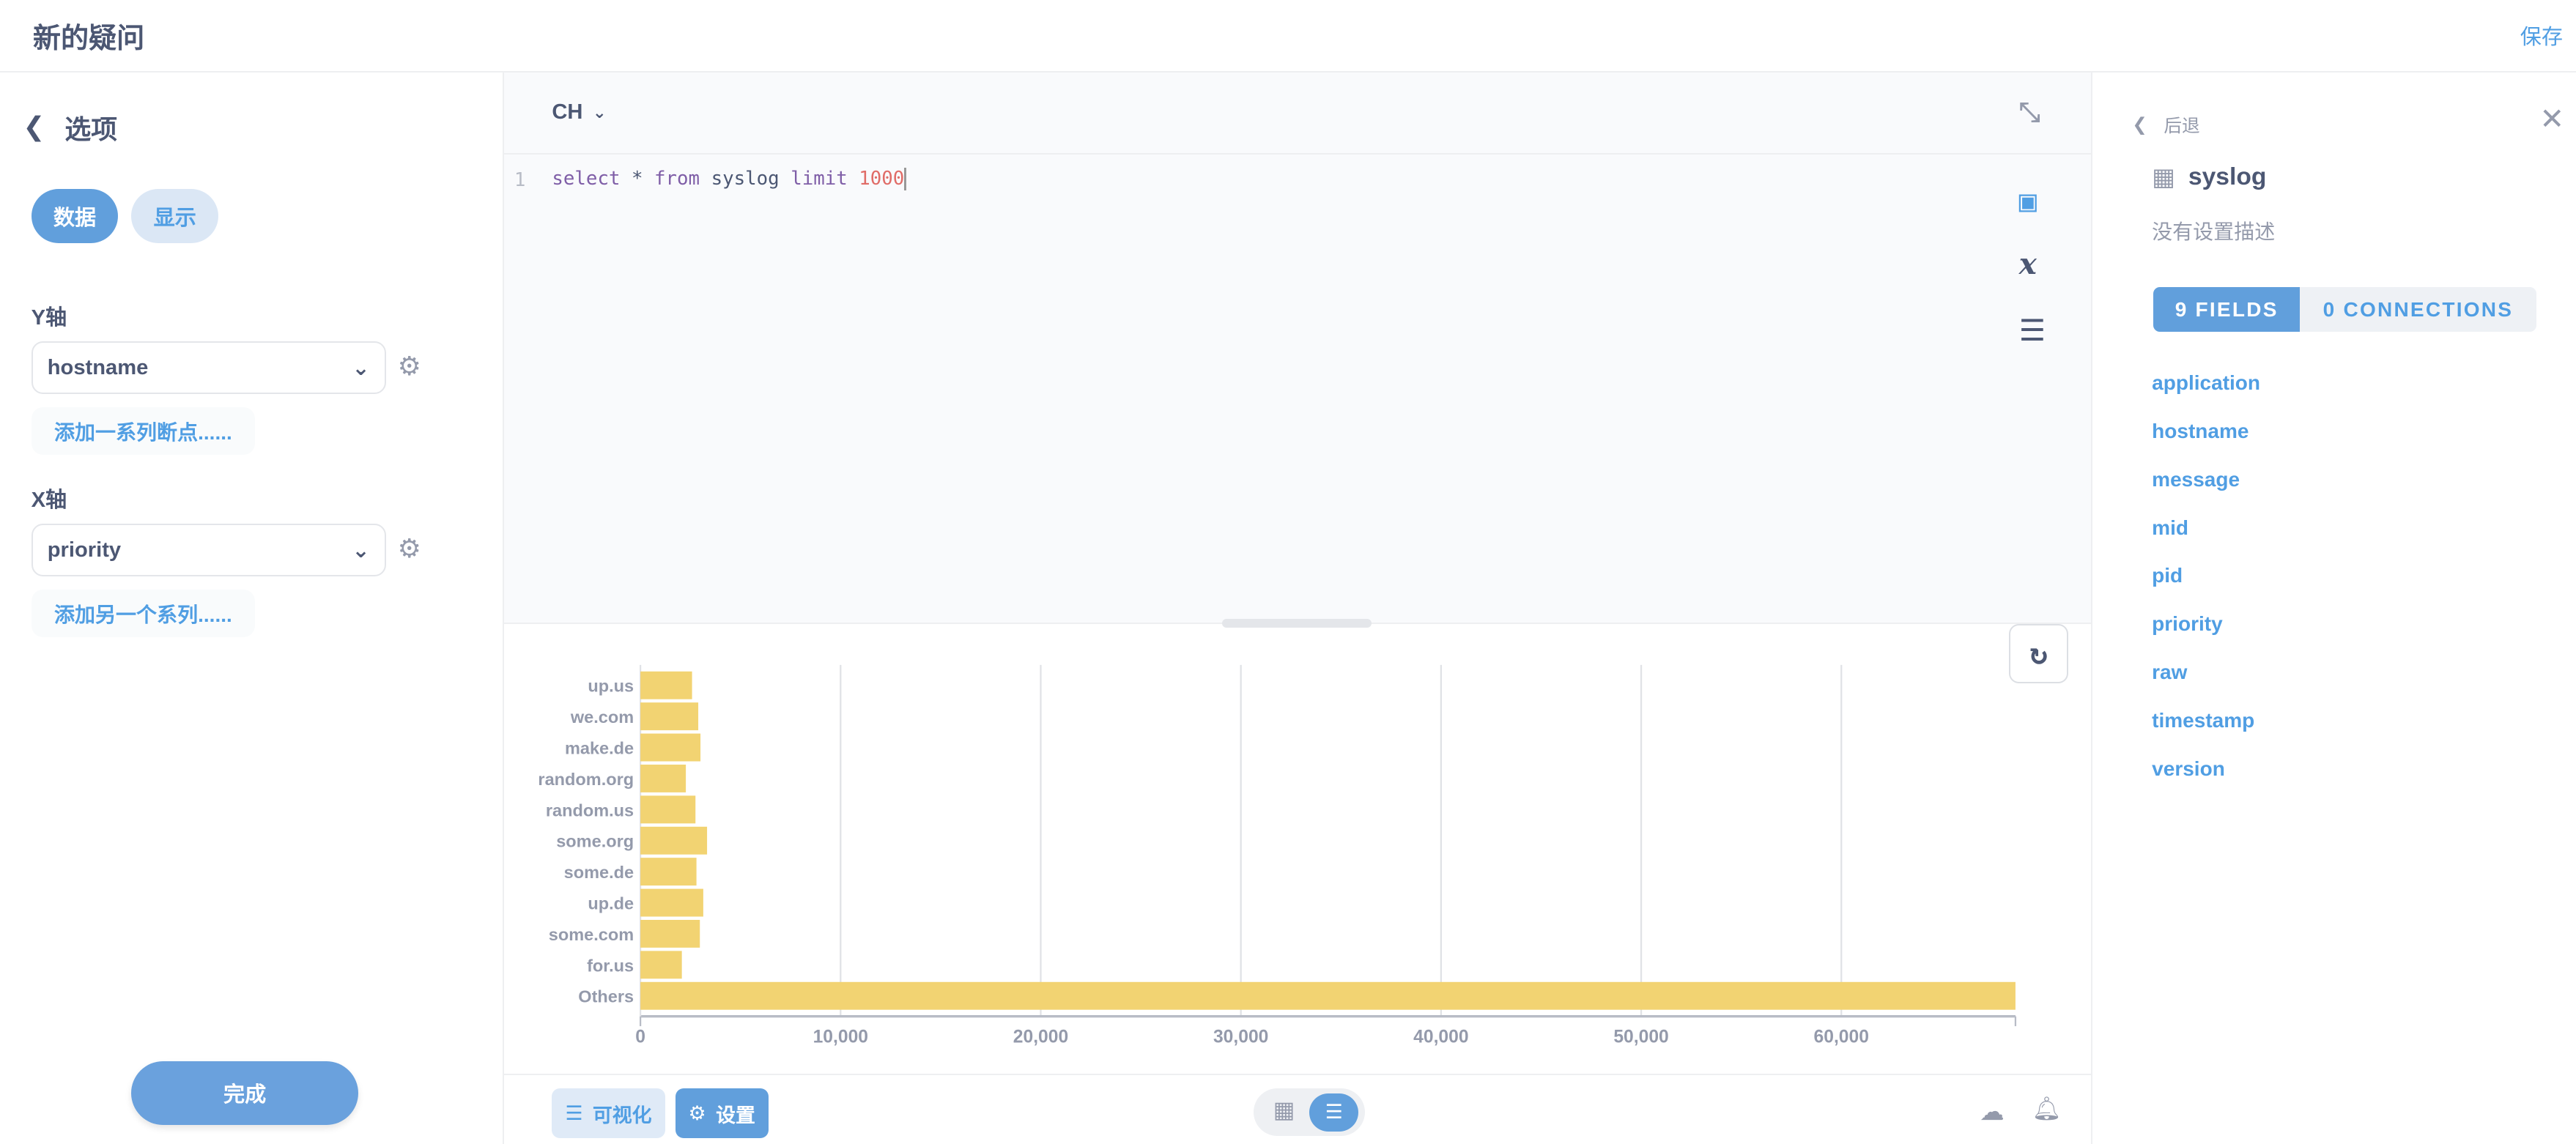 The height and width of the screenshot is (1144, 2576). What do you see at coordinates (2206, 781) in the screenshot?
I see `field-item: version` at bounding box center [2206, 781].